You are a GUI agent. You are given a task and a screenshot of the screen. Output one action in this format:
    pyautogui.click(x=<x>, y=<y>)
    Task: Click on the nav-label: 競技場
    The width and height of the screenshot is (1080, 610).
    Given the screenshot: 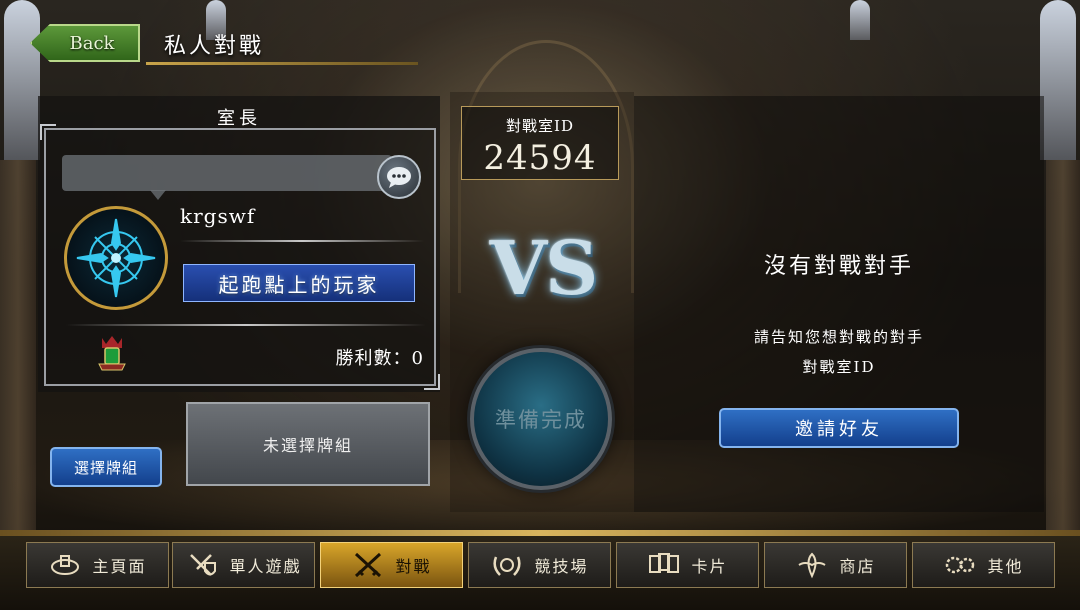 What is the action you would take?
    pyautogui.click(x=561, y=566)
    